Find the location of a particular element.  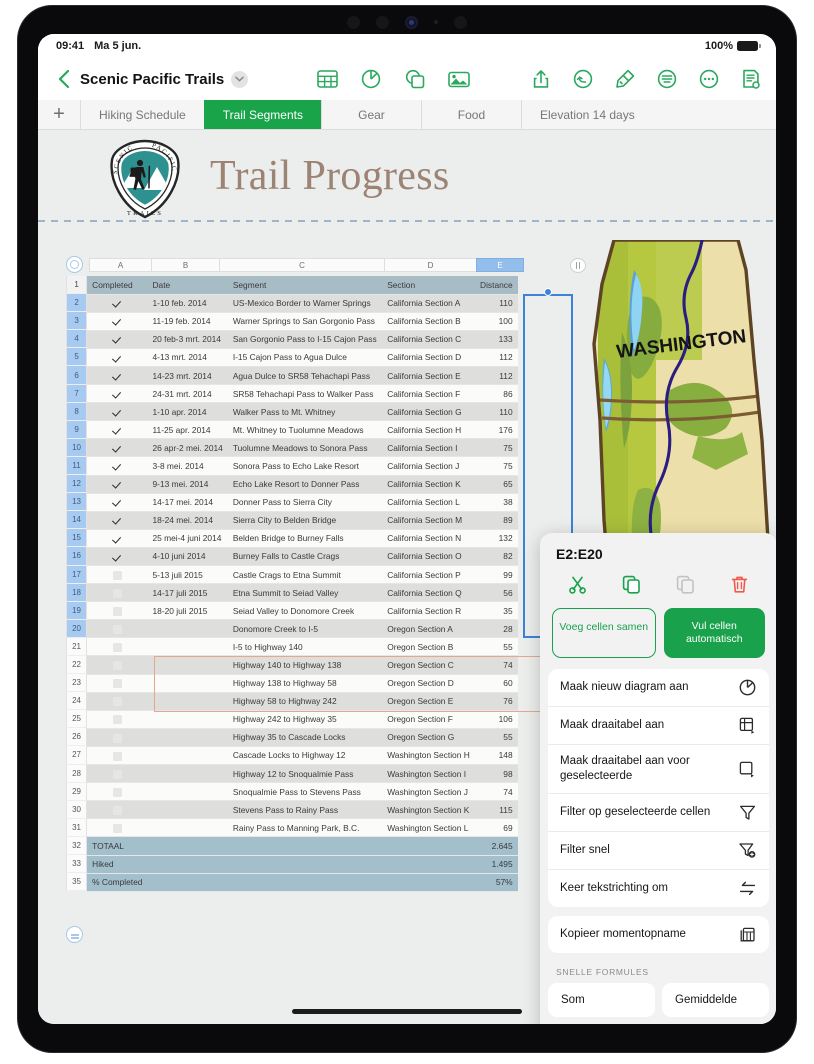

cell-segment: Highway 58 to Highway 242 is located at coordinates (305, 701).